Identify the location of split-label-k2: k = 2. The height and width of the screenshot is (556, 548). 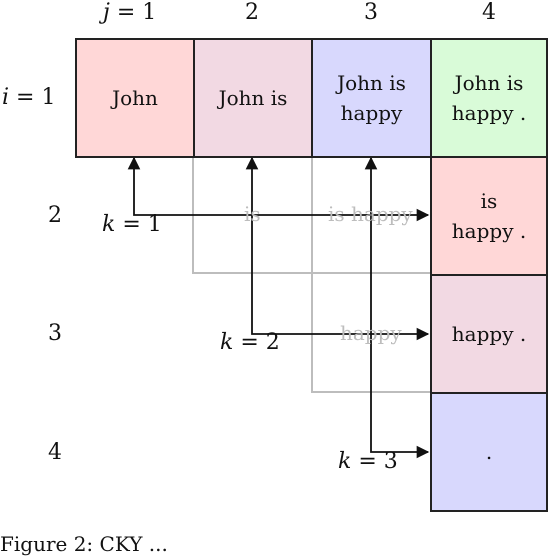
(250, 342).